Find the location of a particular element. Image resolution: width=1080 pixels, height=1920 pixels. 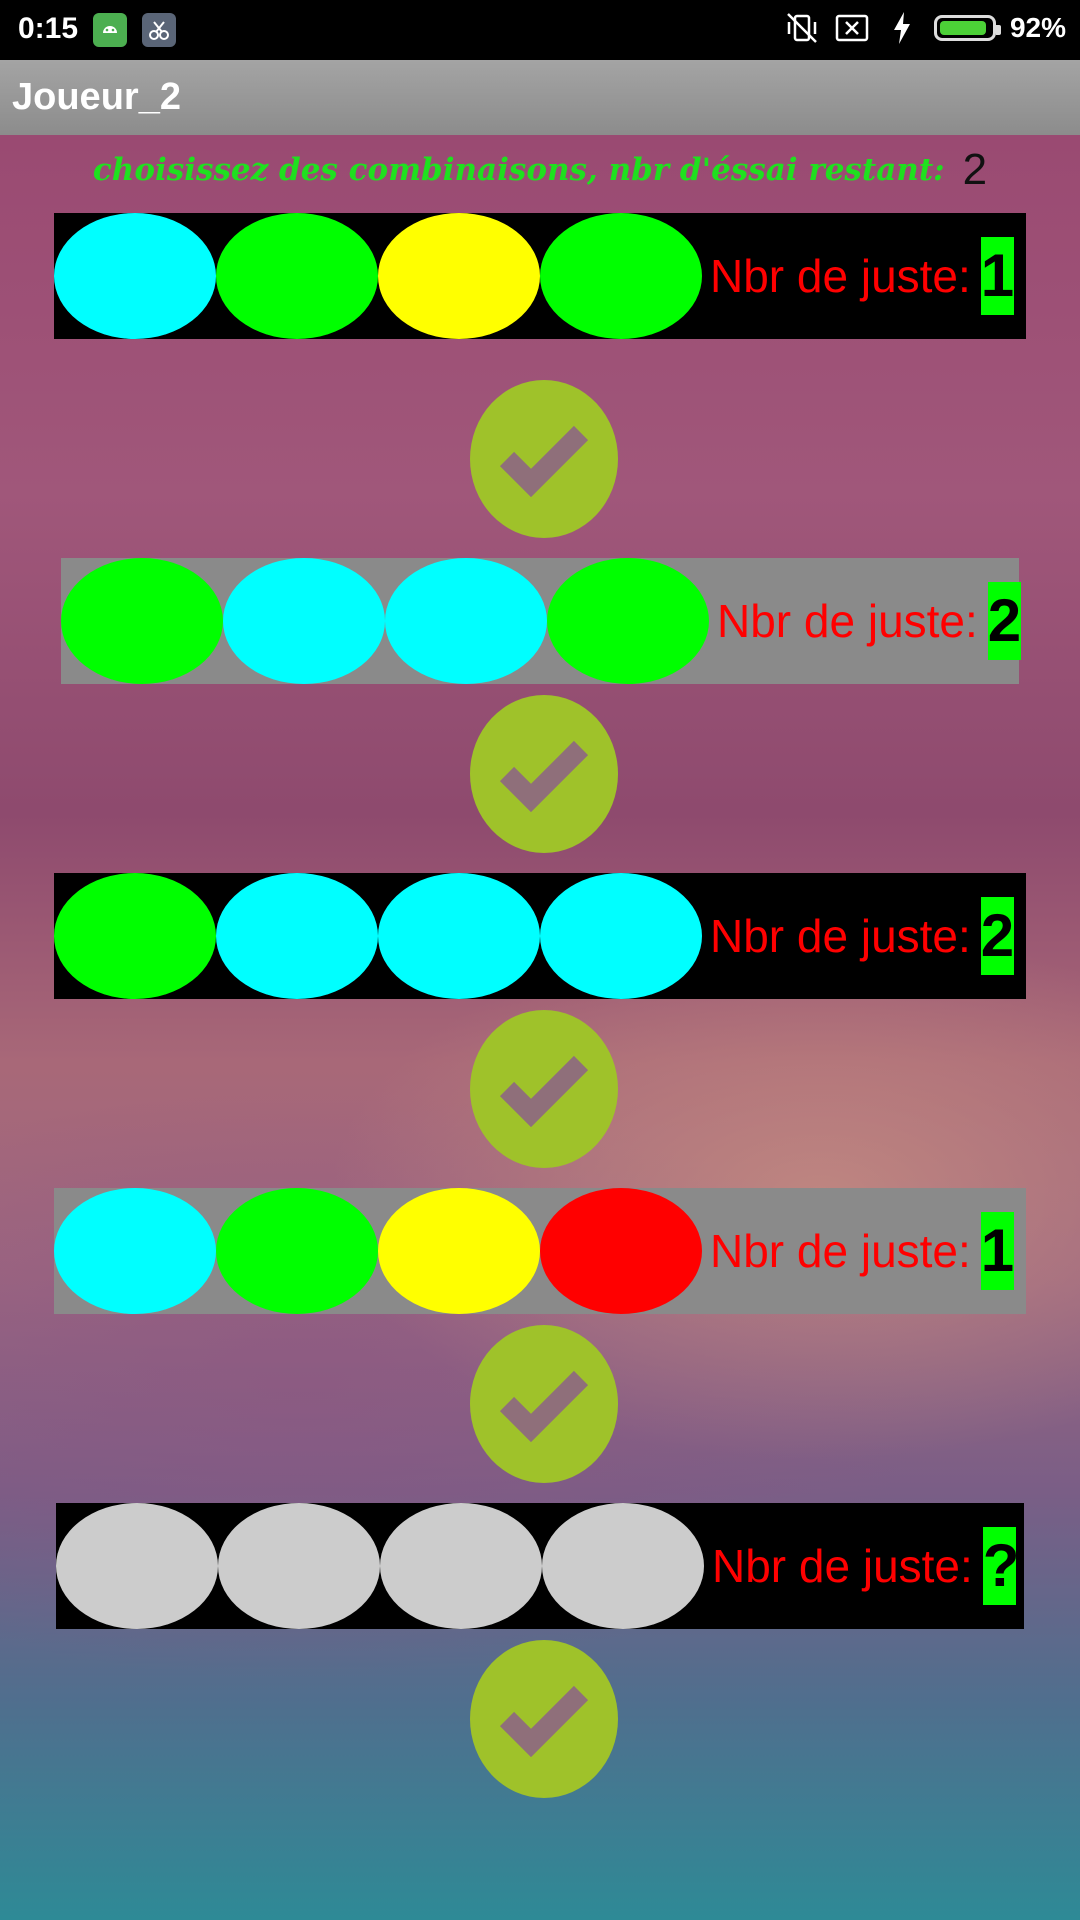

battery-level is located at coordinates (962, 28).